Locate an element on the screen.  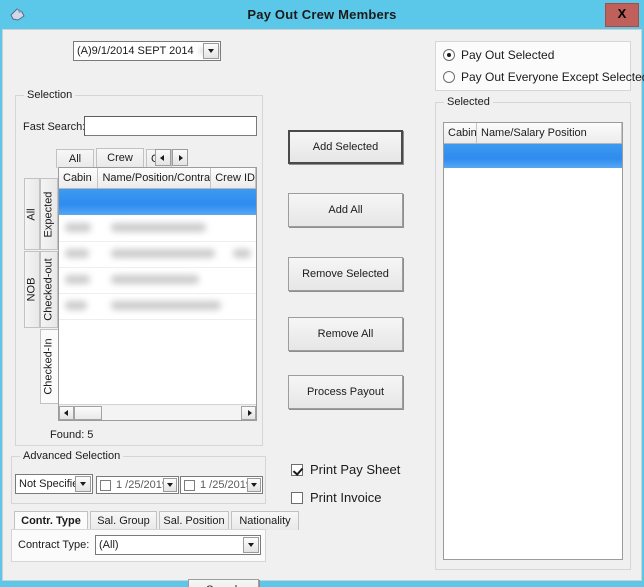
checkbox-unchecked-icon is located at coordinates (297, 497).